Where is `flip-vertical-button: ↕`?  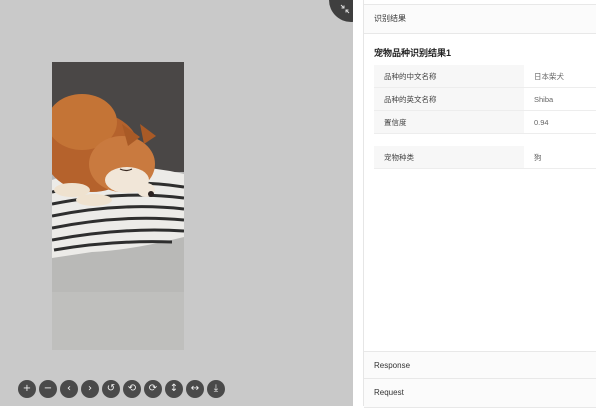
flip-vertical-button: ↕ is located at coordinates (174, 389).